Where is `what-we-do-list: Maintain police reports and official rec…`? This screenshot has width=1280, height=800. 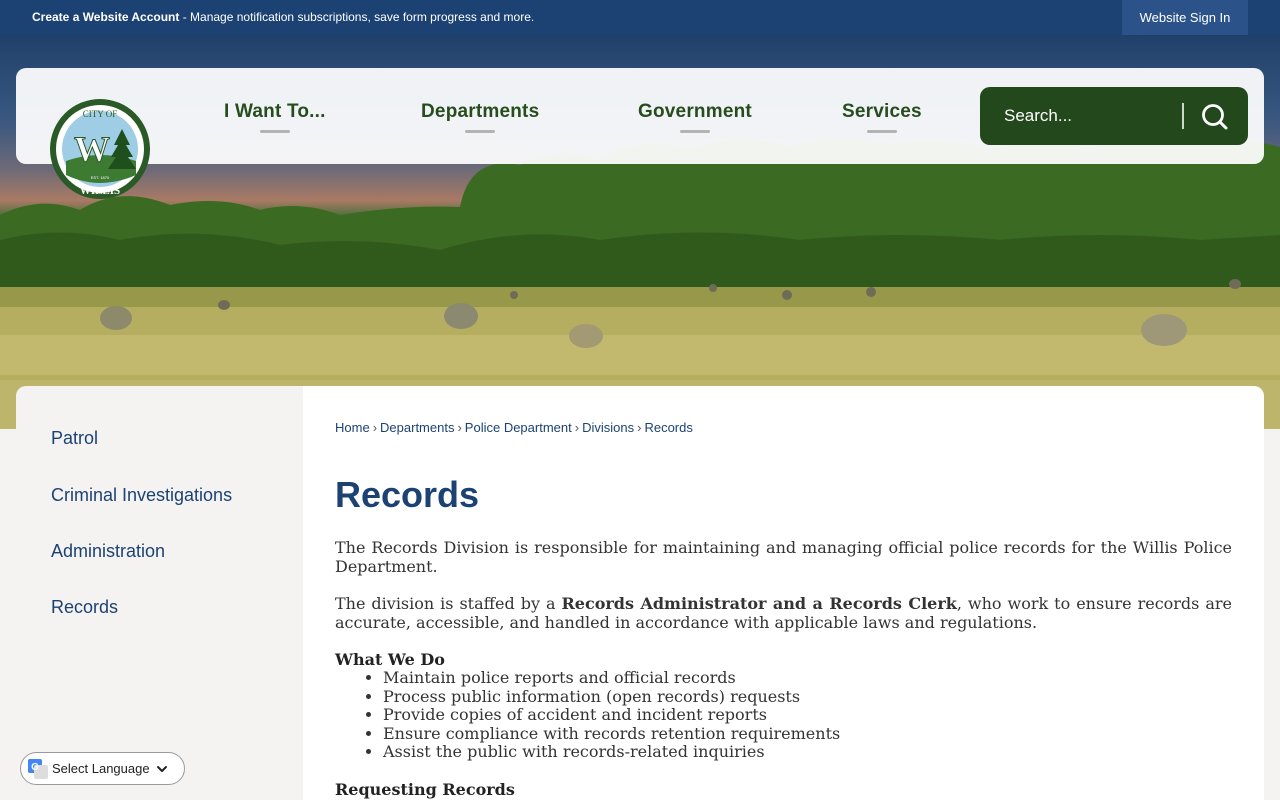
what-we-do-list: Maintain police reports and official rec… is located at coordinates (807, 715).